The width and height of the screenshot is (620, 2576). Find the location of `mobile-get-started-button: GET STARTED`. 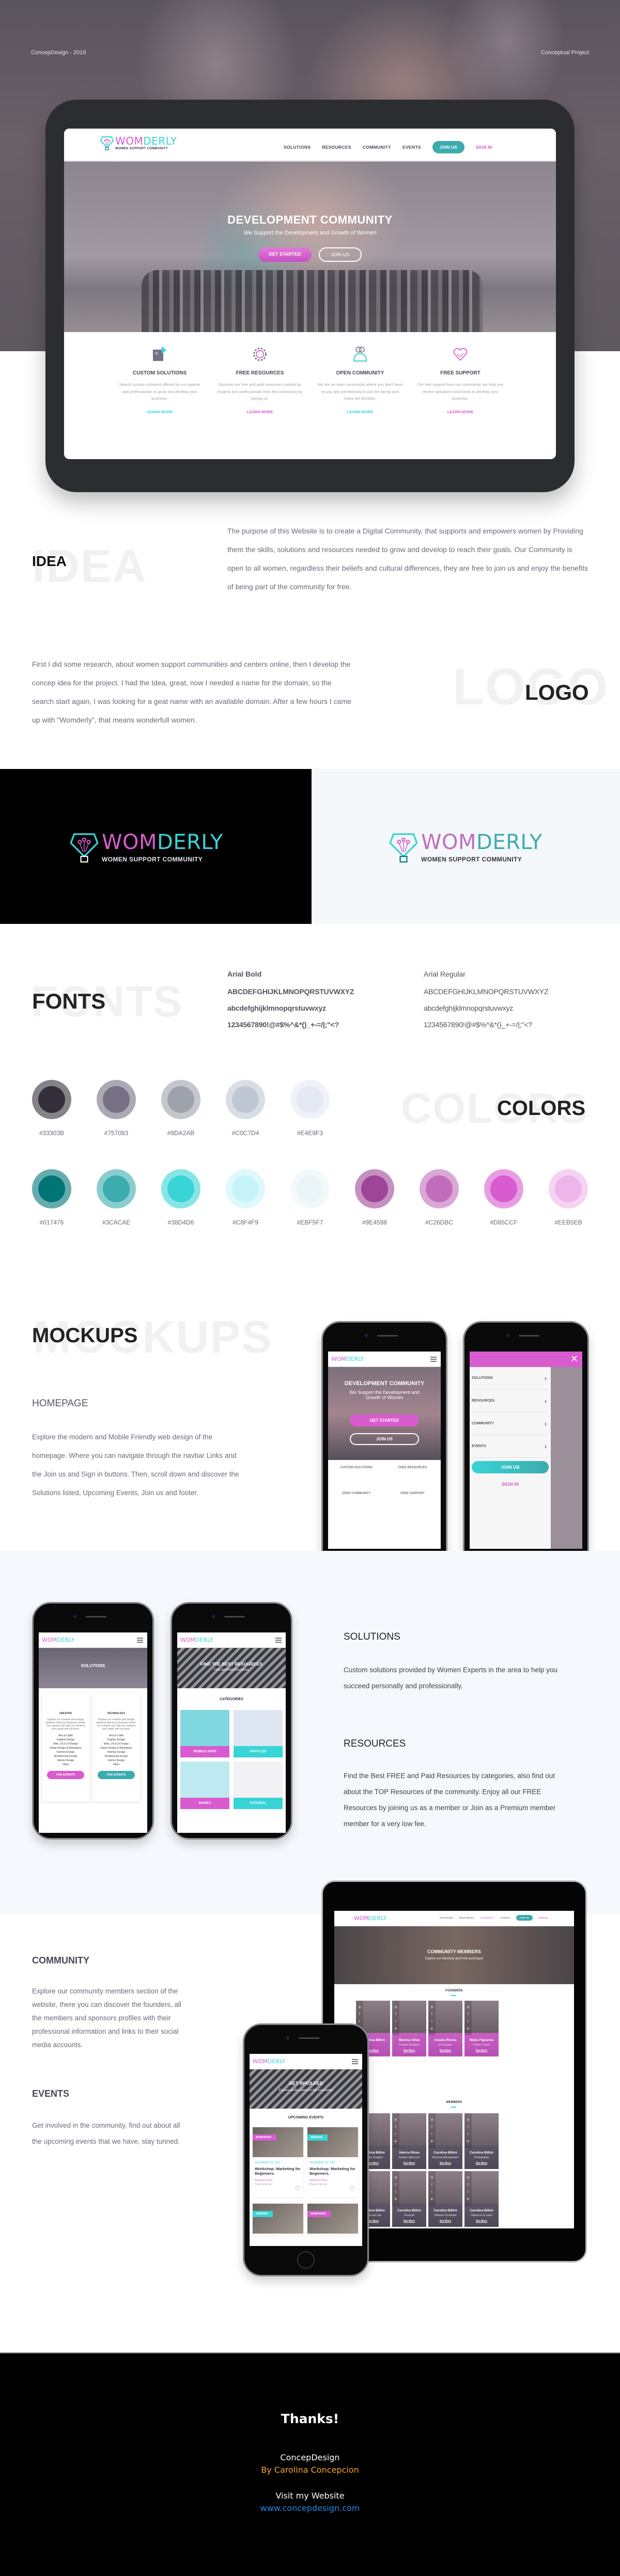

mobile-get-started-button: GET STARTED is located at coordinates (385, 1420).